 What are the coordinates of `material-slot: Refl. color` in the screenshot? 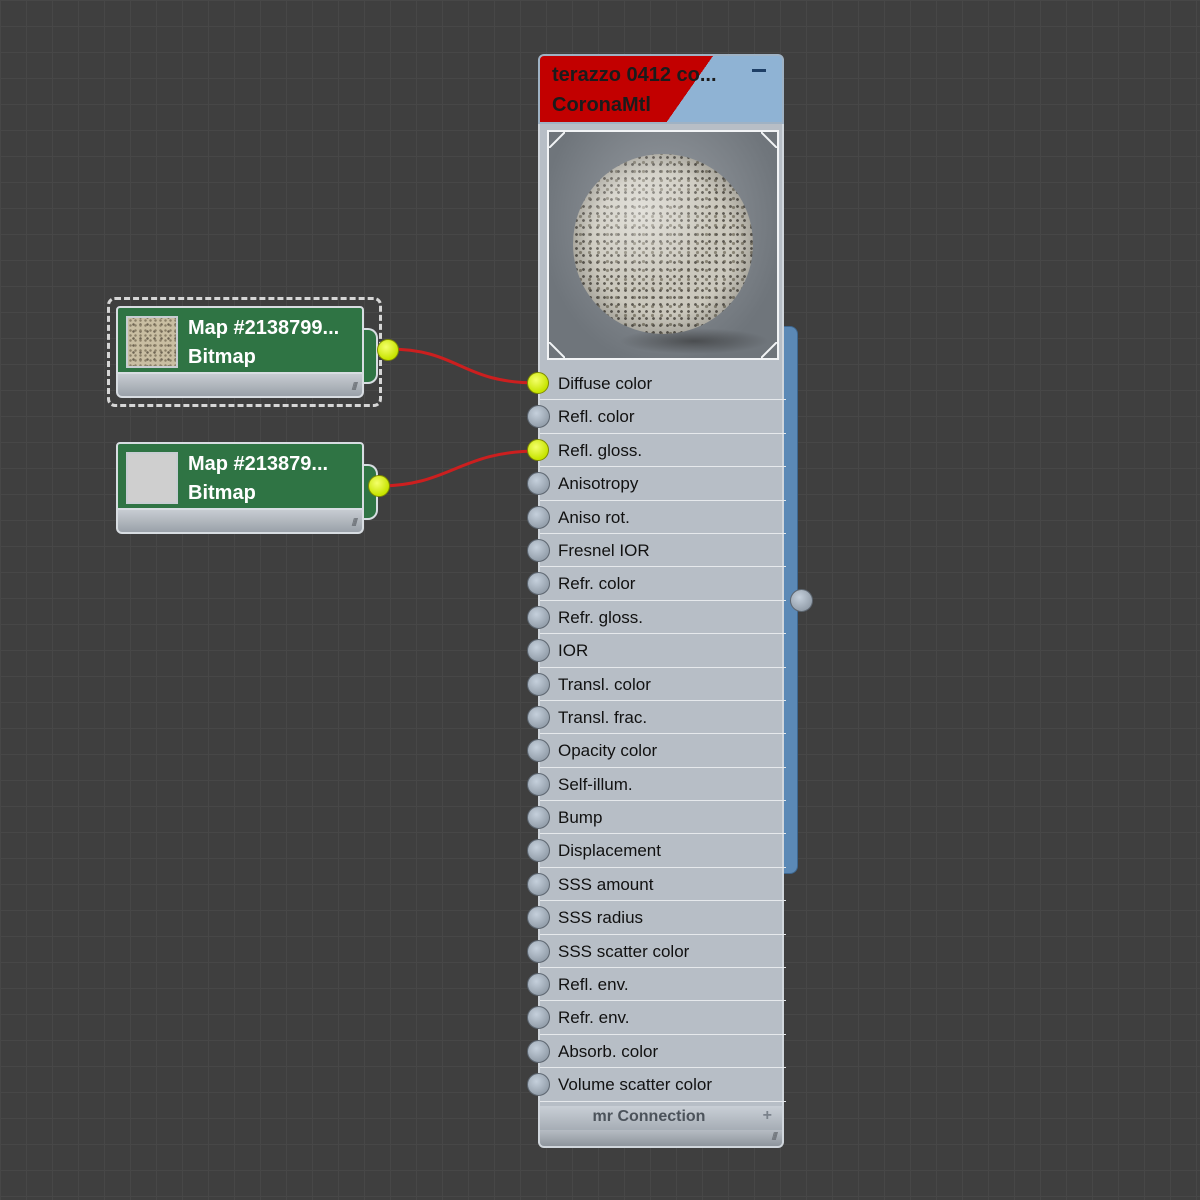 It's located at (656, 417).